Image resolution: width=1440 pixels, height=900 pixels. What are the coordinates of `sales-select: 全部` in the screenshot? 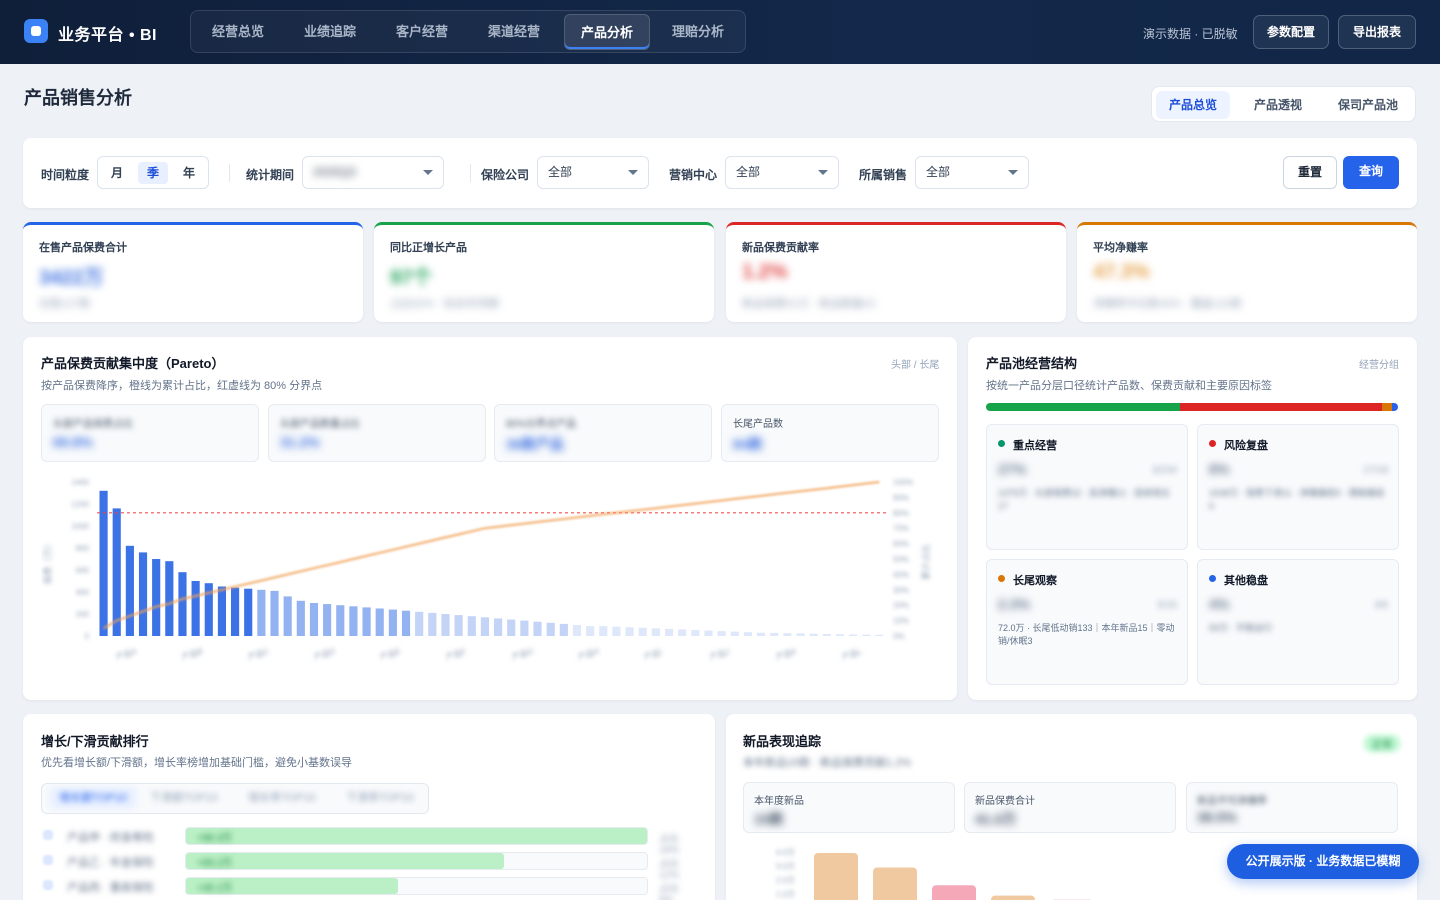 It's located at (972, 172).